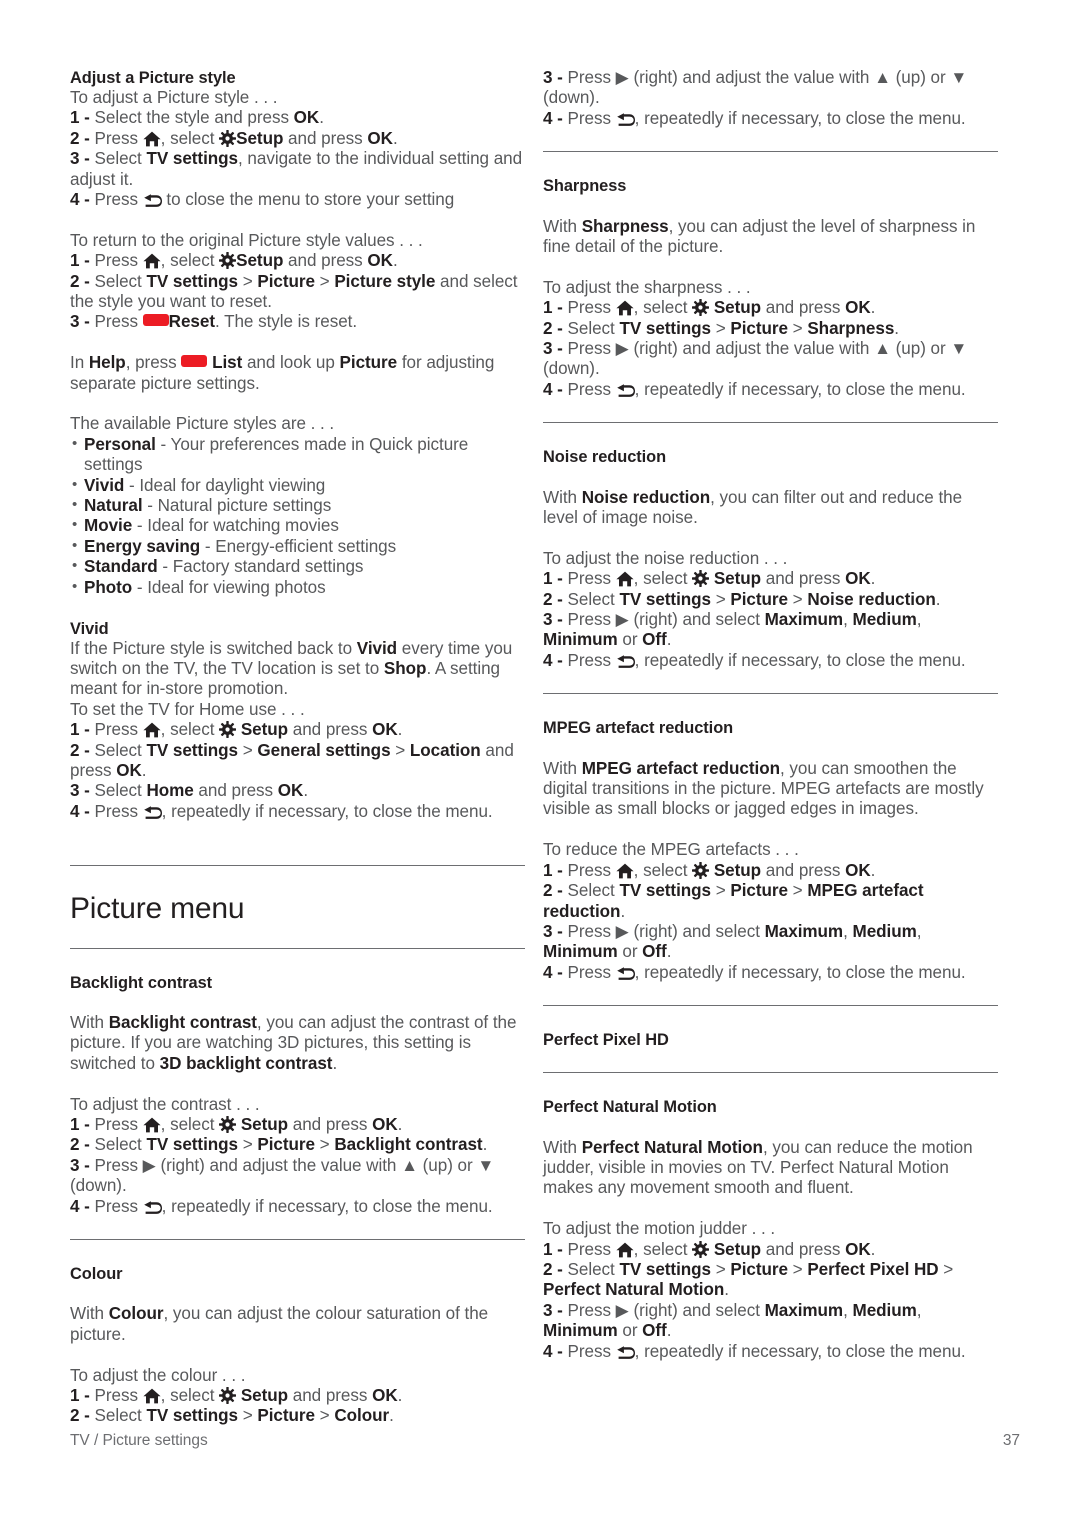  Describe the element at coordinates (80, 118) in the screenshot. I see `step-number: 1 -` at that location.